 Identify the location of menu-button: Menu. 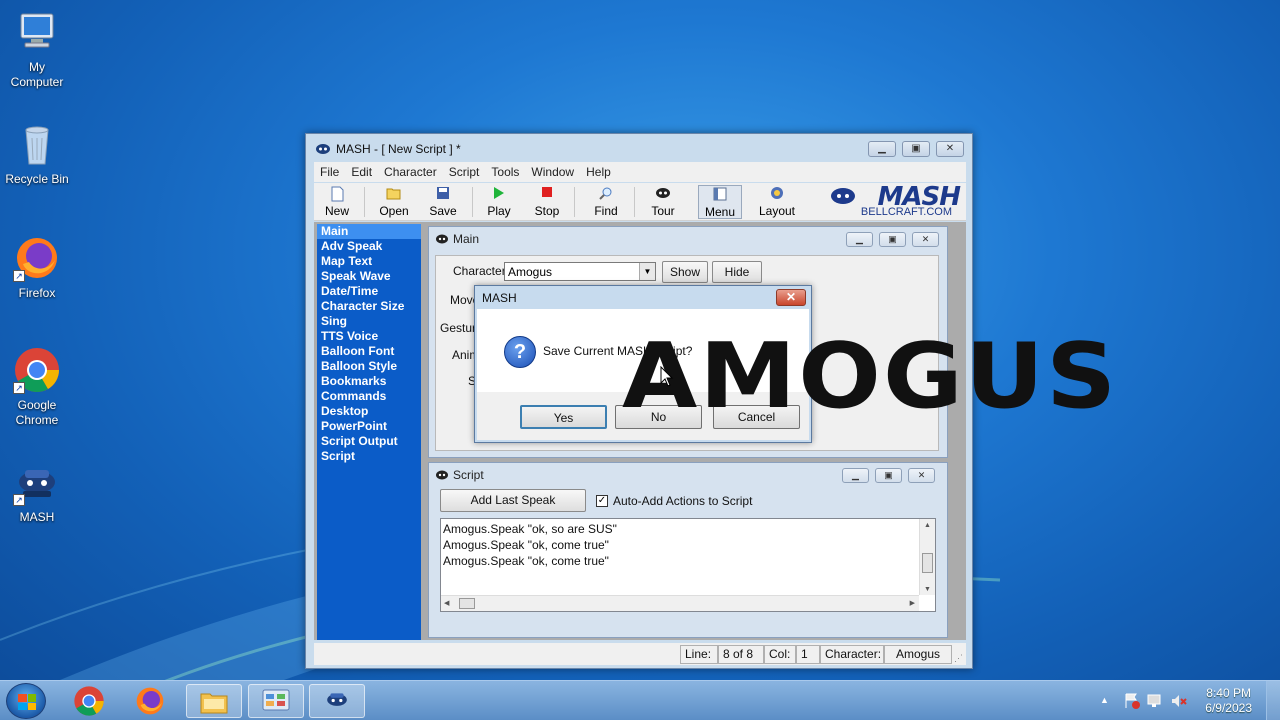
(720, 202).